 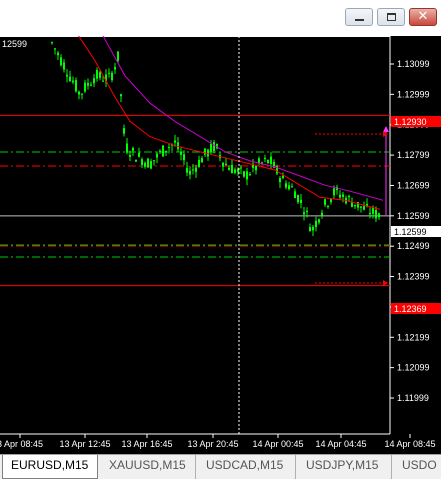 I want to click on price-tick-label: 1.12499, so click(x=413, y=246).